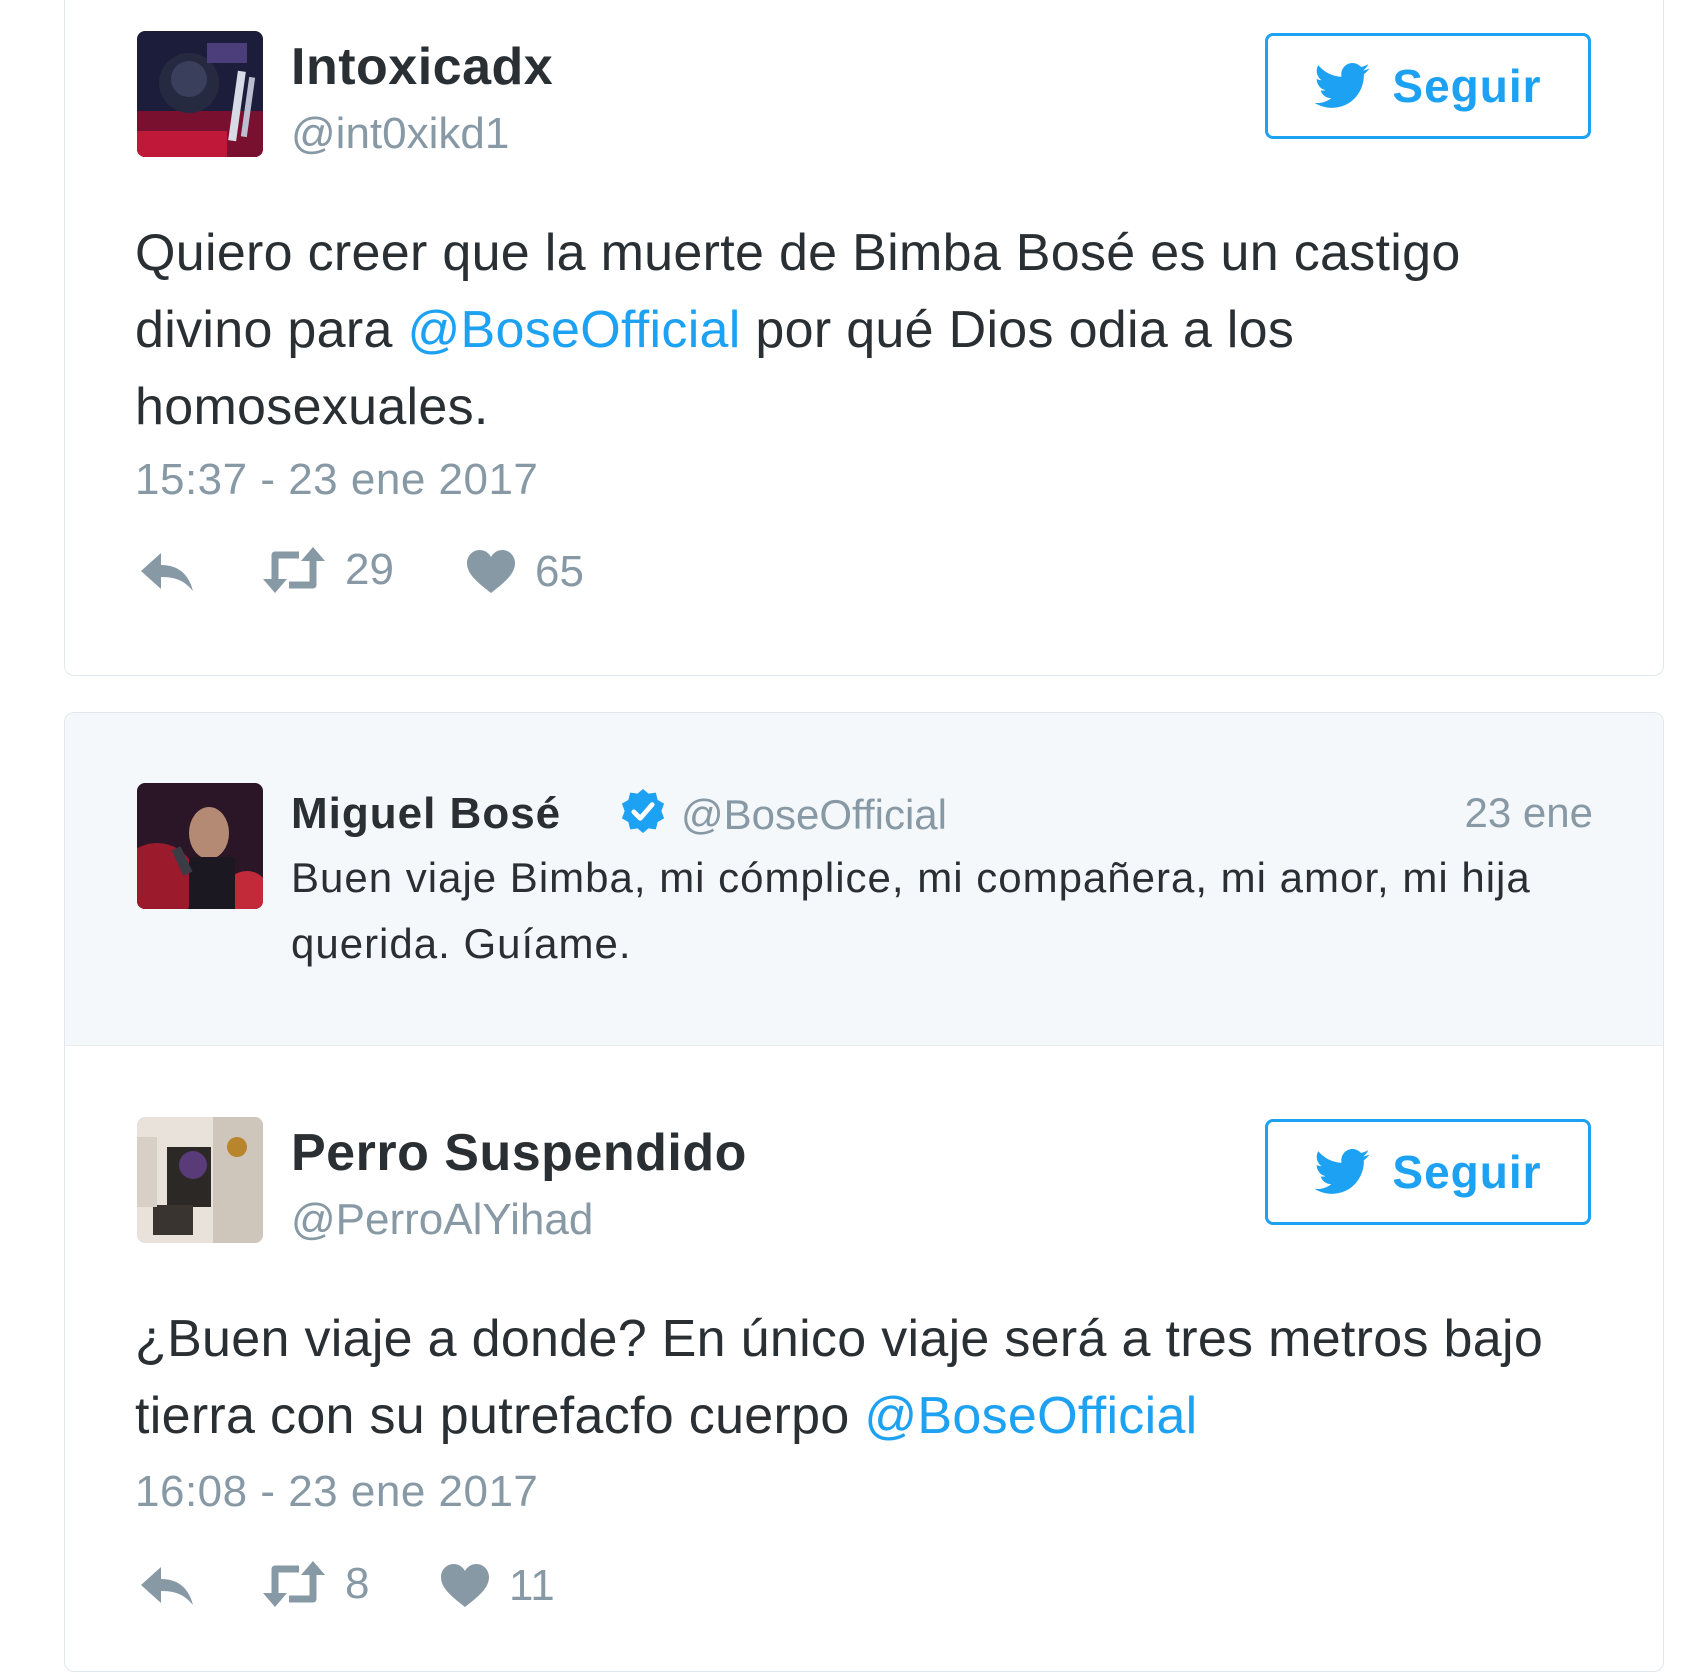 The image size is (1706, 1672). I want to click on retweet-button: 8, so click(316, 1584).